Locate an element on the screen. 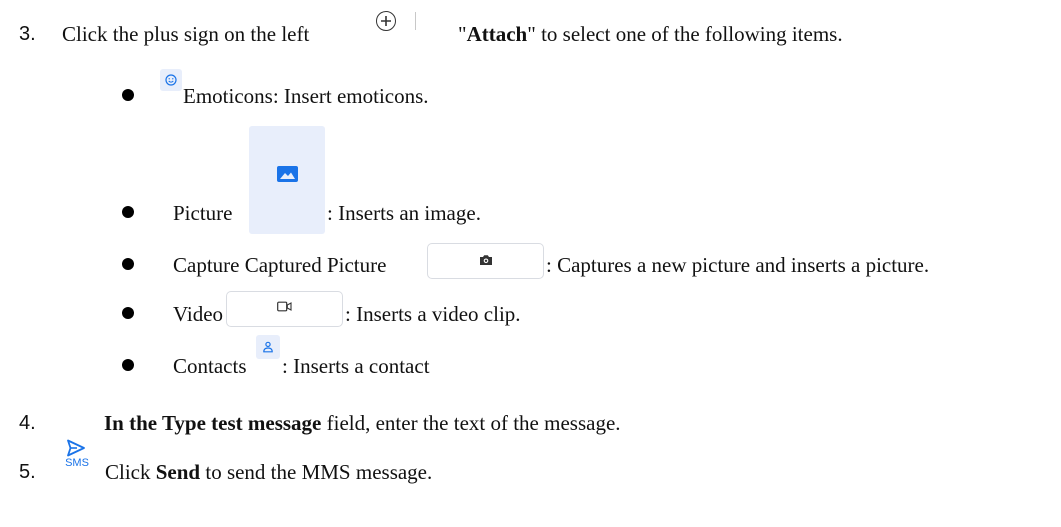 The image size is (1061, 527). attach-label: Attach is located at coordinates (497, 34).